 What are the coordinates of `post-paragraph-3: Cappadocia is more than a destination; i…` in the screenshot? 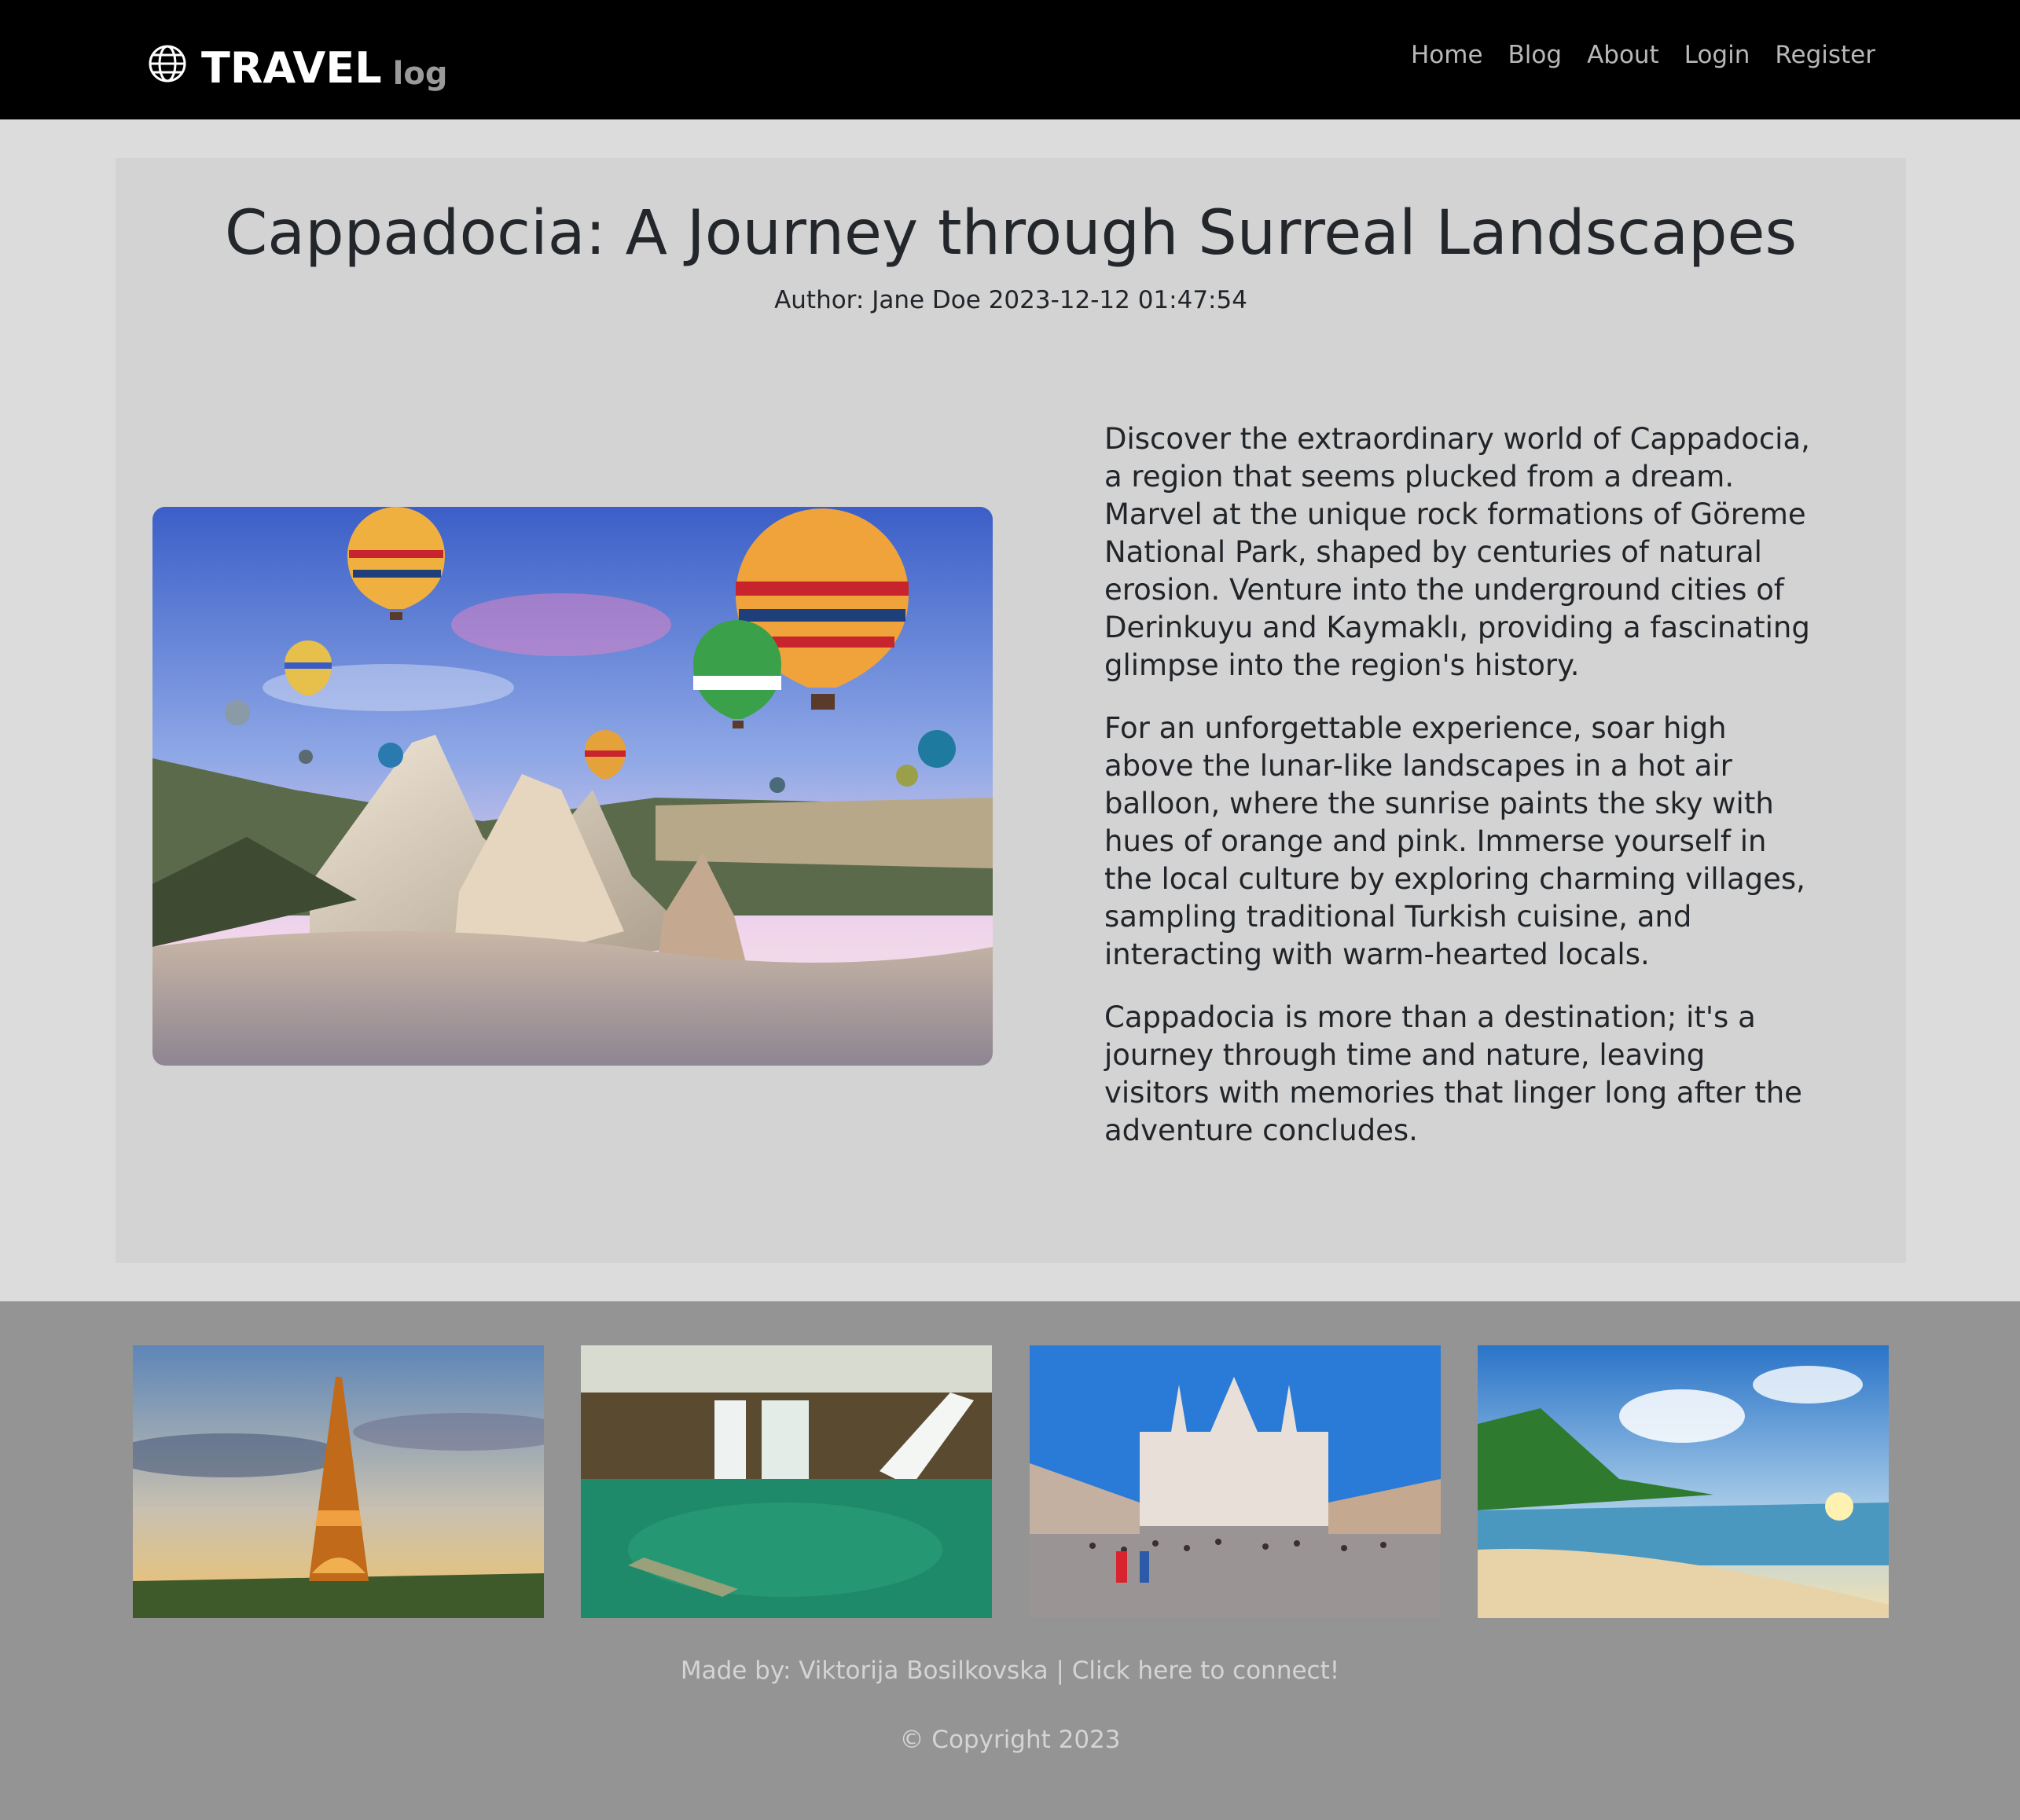 It's located at (1453, 1073).